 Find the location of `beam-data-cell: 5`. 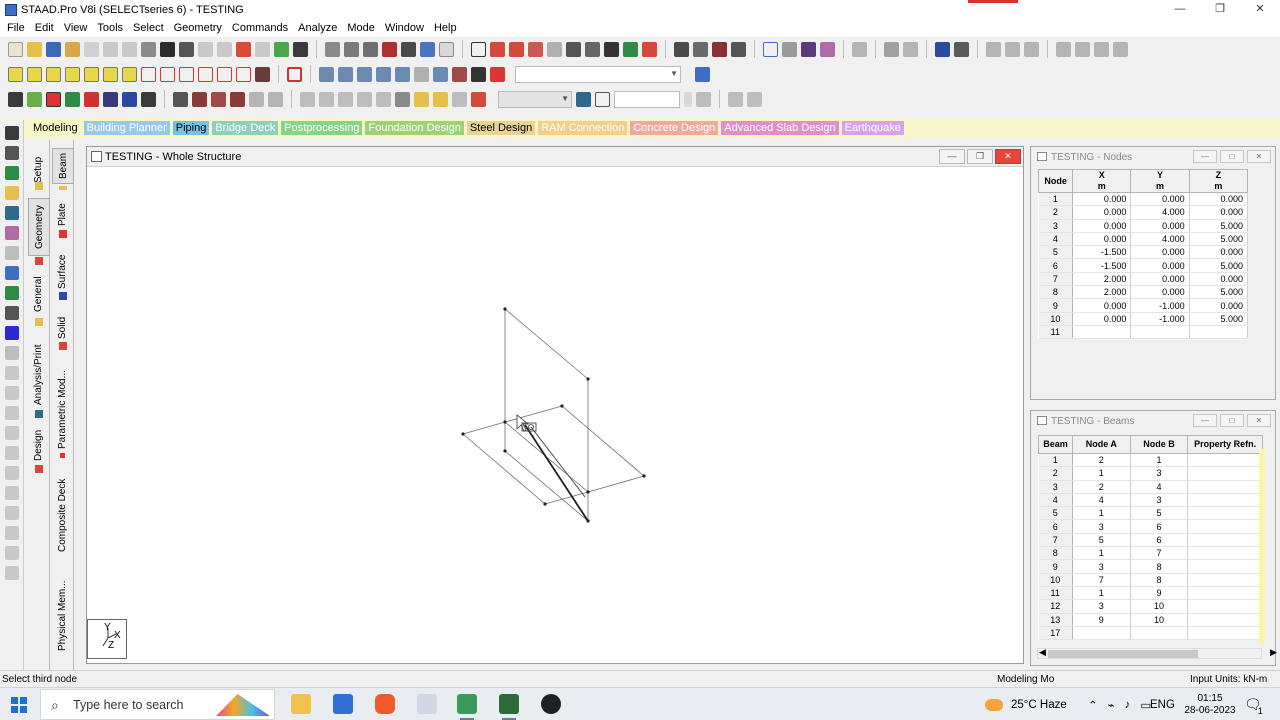

beam-data-cell: 5 is located at coordinates (1101, 540).